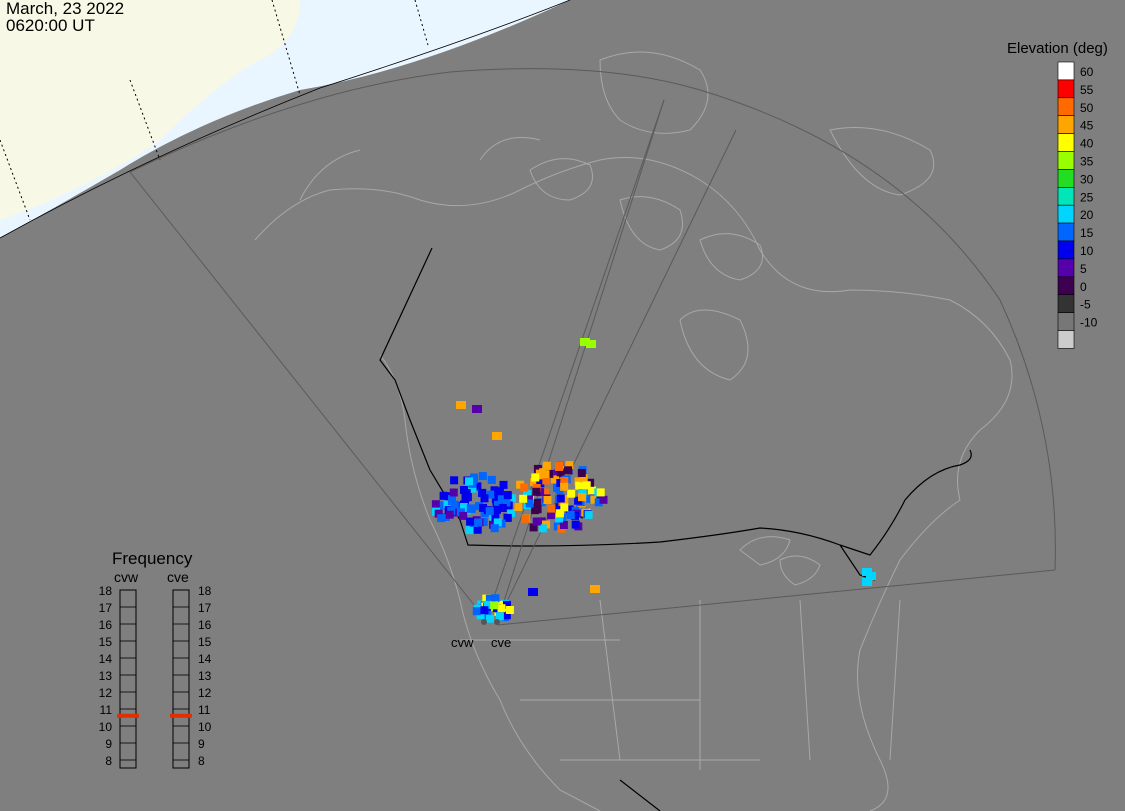 The image size is (1125, 811). Describe the element at coordinates (1087, 215) in the screenshot. I see `colorbar-tick-label: 20` at that location.